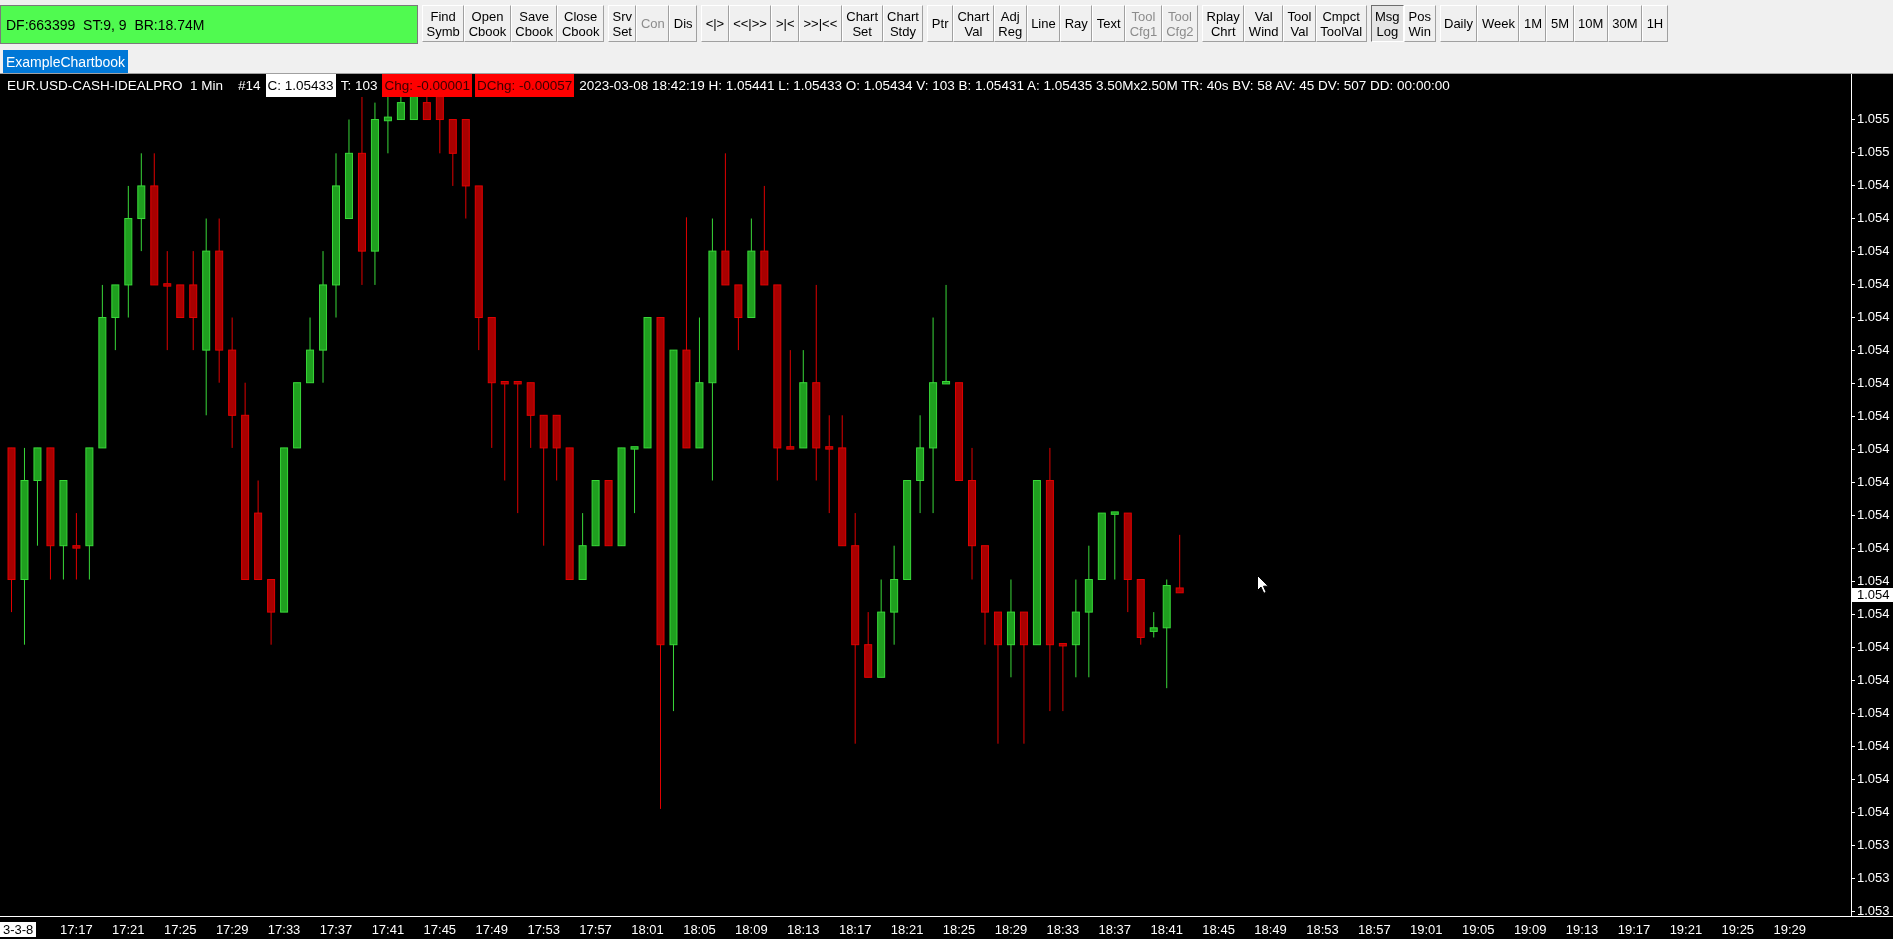 The image size is (1893, 939). Describe the element at coordinates (1789, 929) in the screenshot. I see `time-axis-label: 19:29` at that location.